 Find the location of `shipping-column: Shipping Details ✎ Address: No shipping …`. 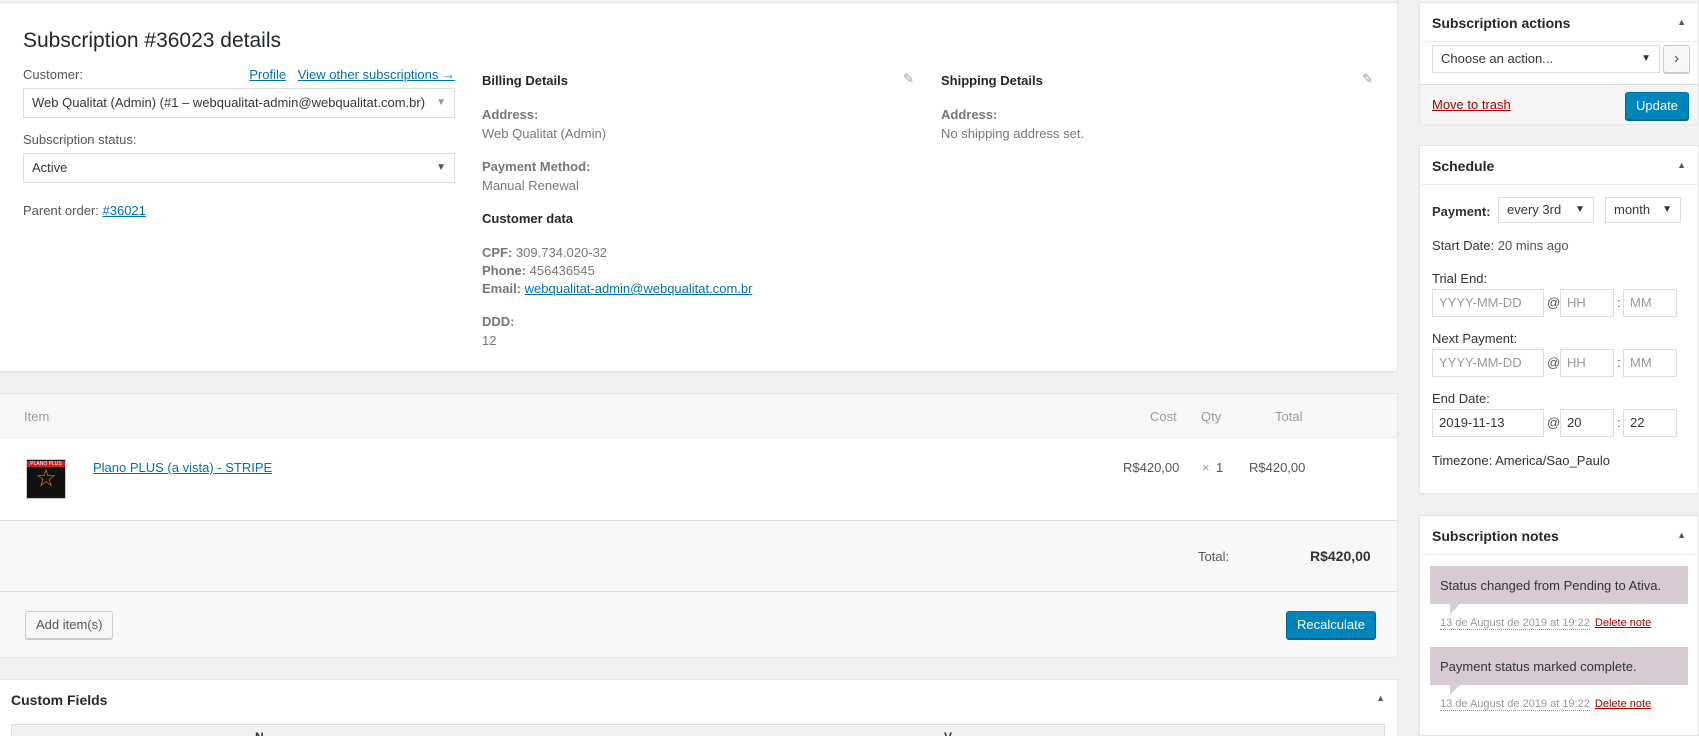

shipping-column: Shipping Details ✎ Address: No shipping … is located at coordinates (1157, 106).